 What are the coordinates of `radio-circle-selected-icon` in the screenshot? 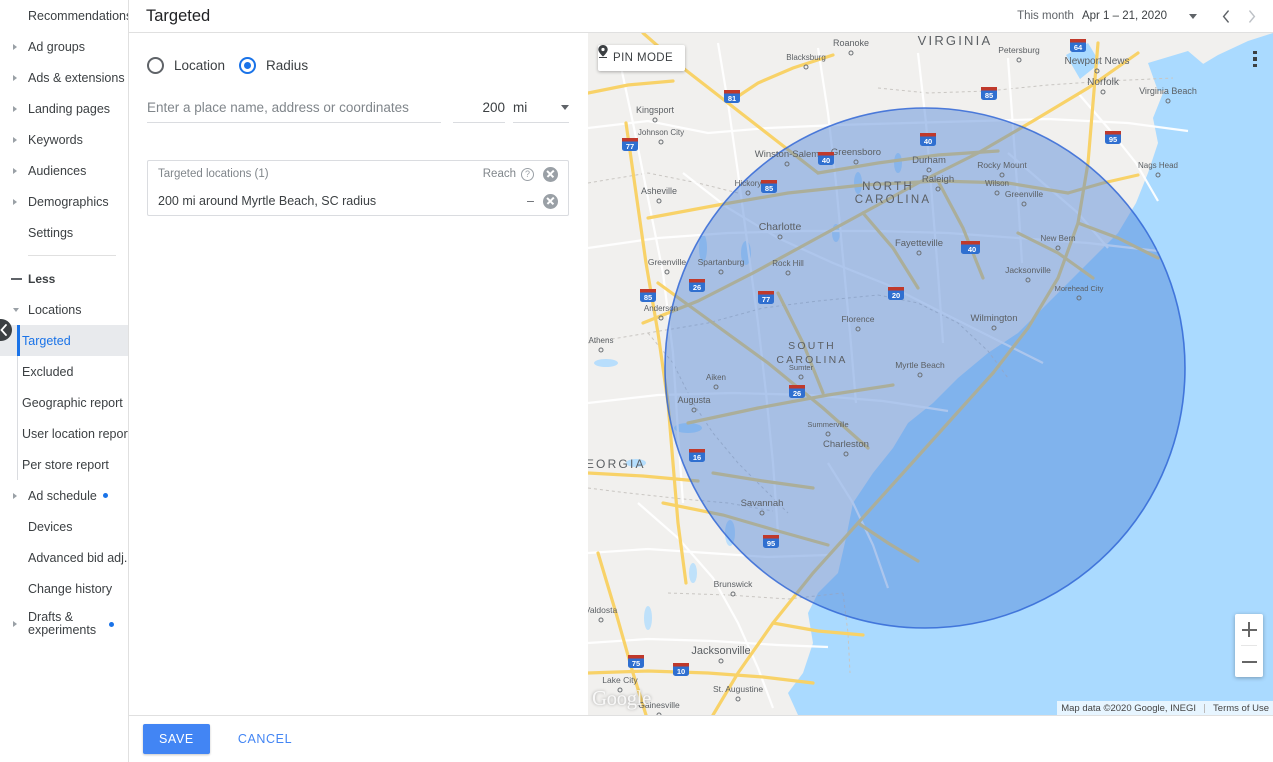 It's located at (248, 65).